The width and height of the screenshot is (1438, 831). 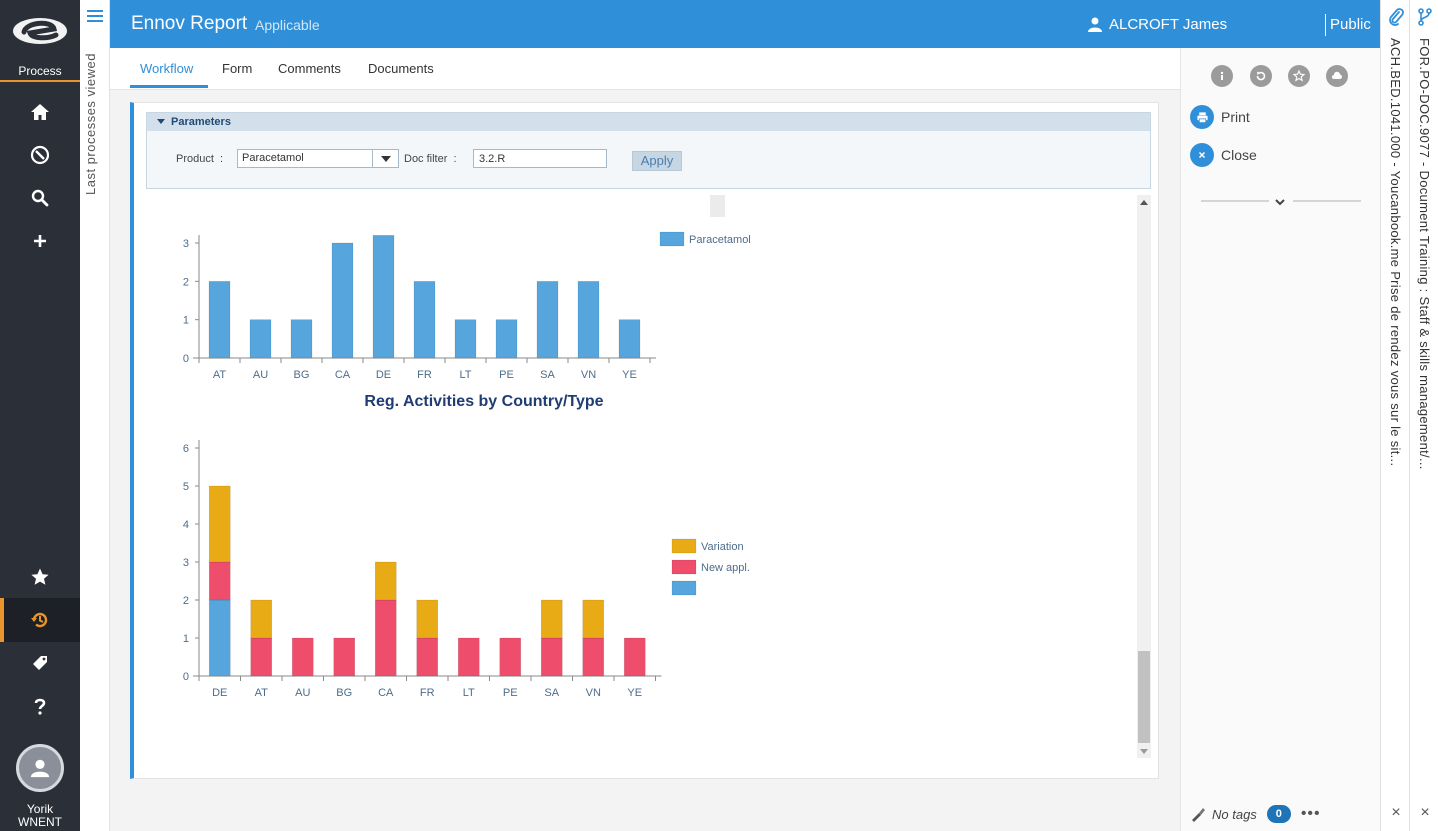 I want to click on ennov-logo, so click(x=40, y=30).